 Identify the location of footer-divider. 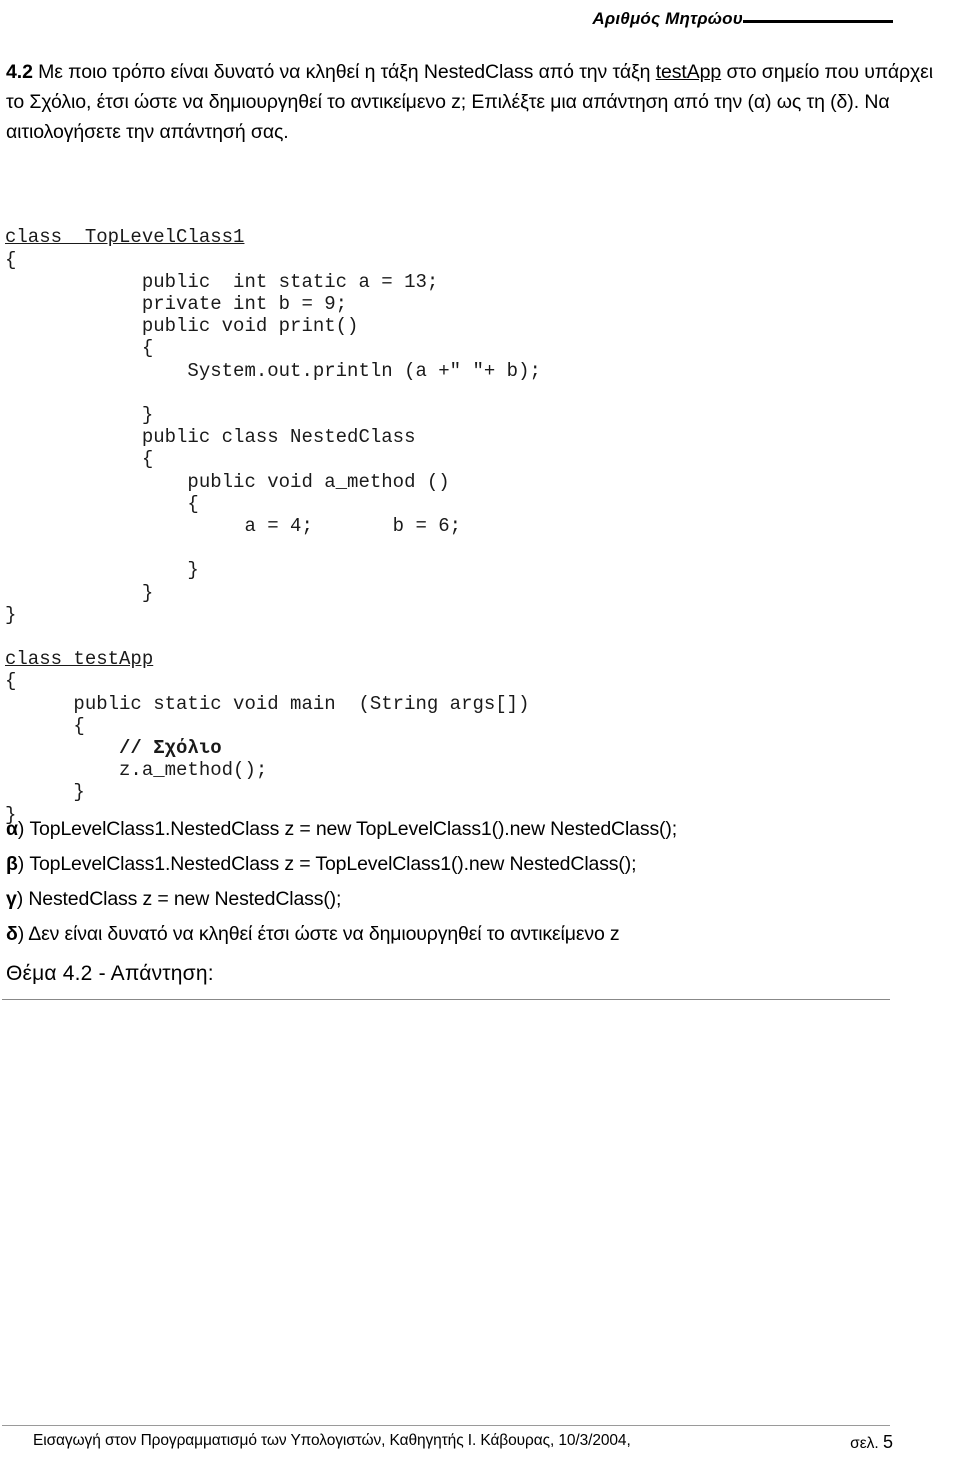
(446, 1425).